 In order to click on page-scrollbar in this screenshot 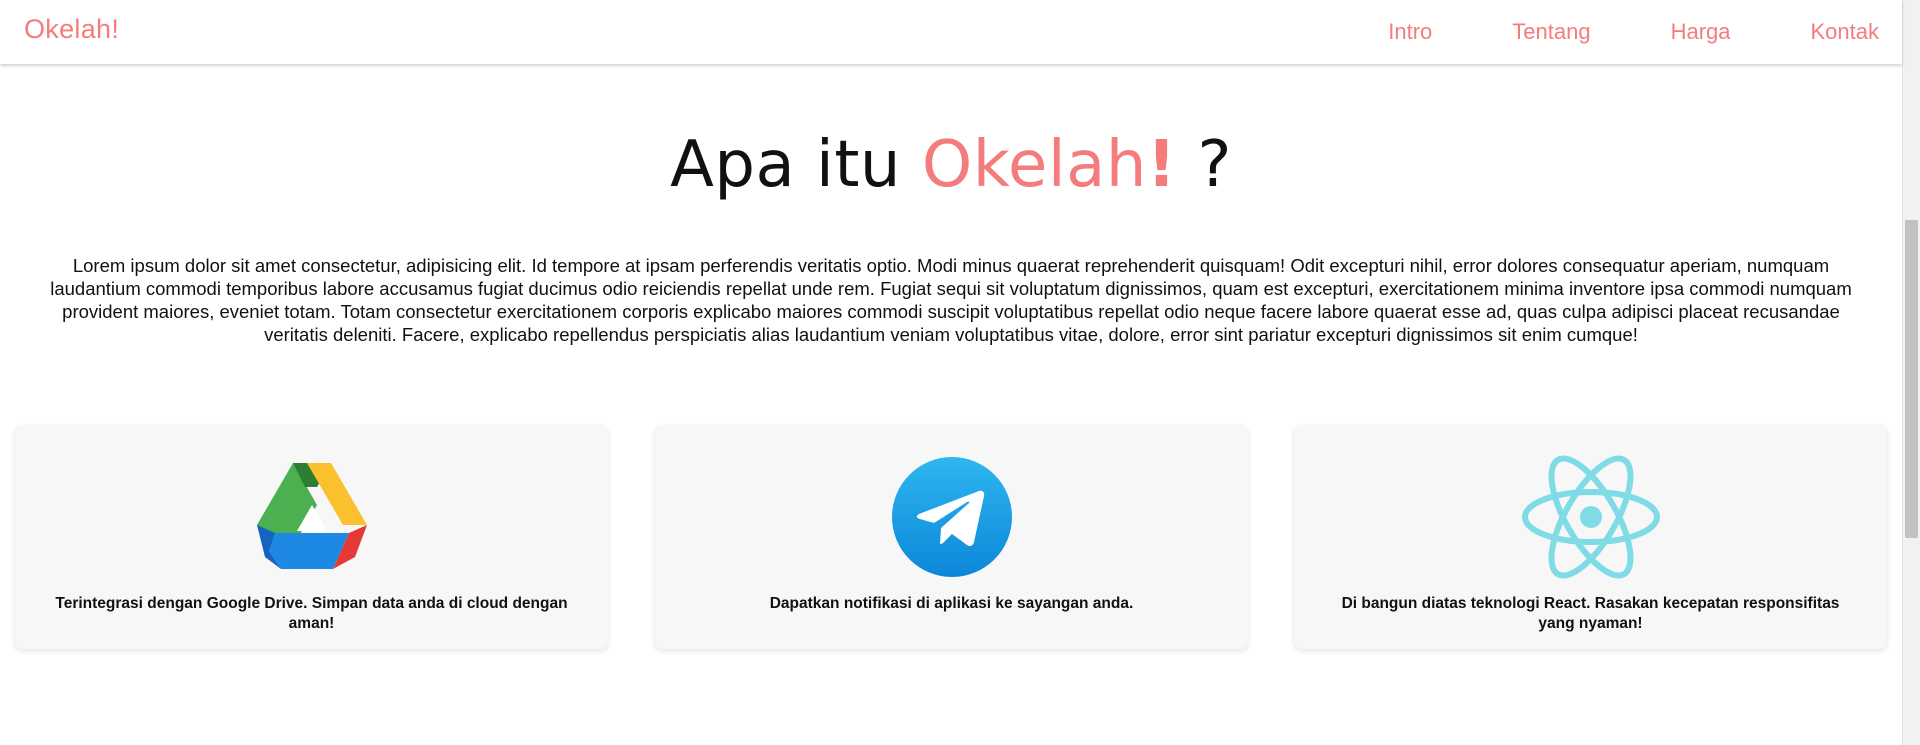, I will do `click(1911, 372)`.